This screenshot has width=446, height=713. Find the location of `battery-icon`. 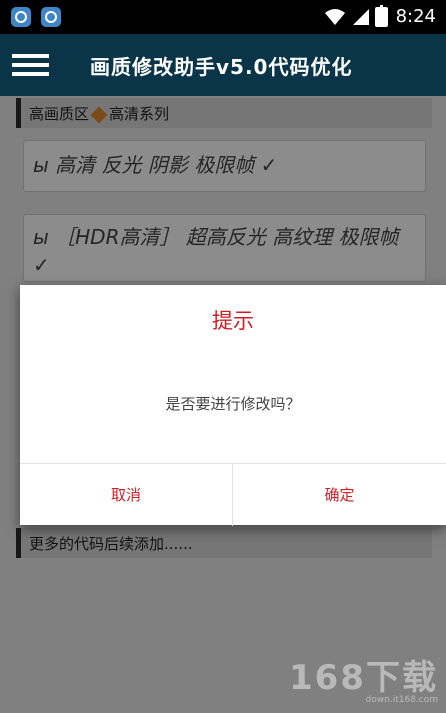

battery-icon is located at coordinates (381, 16).